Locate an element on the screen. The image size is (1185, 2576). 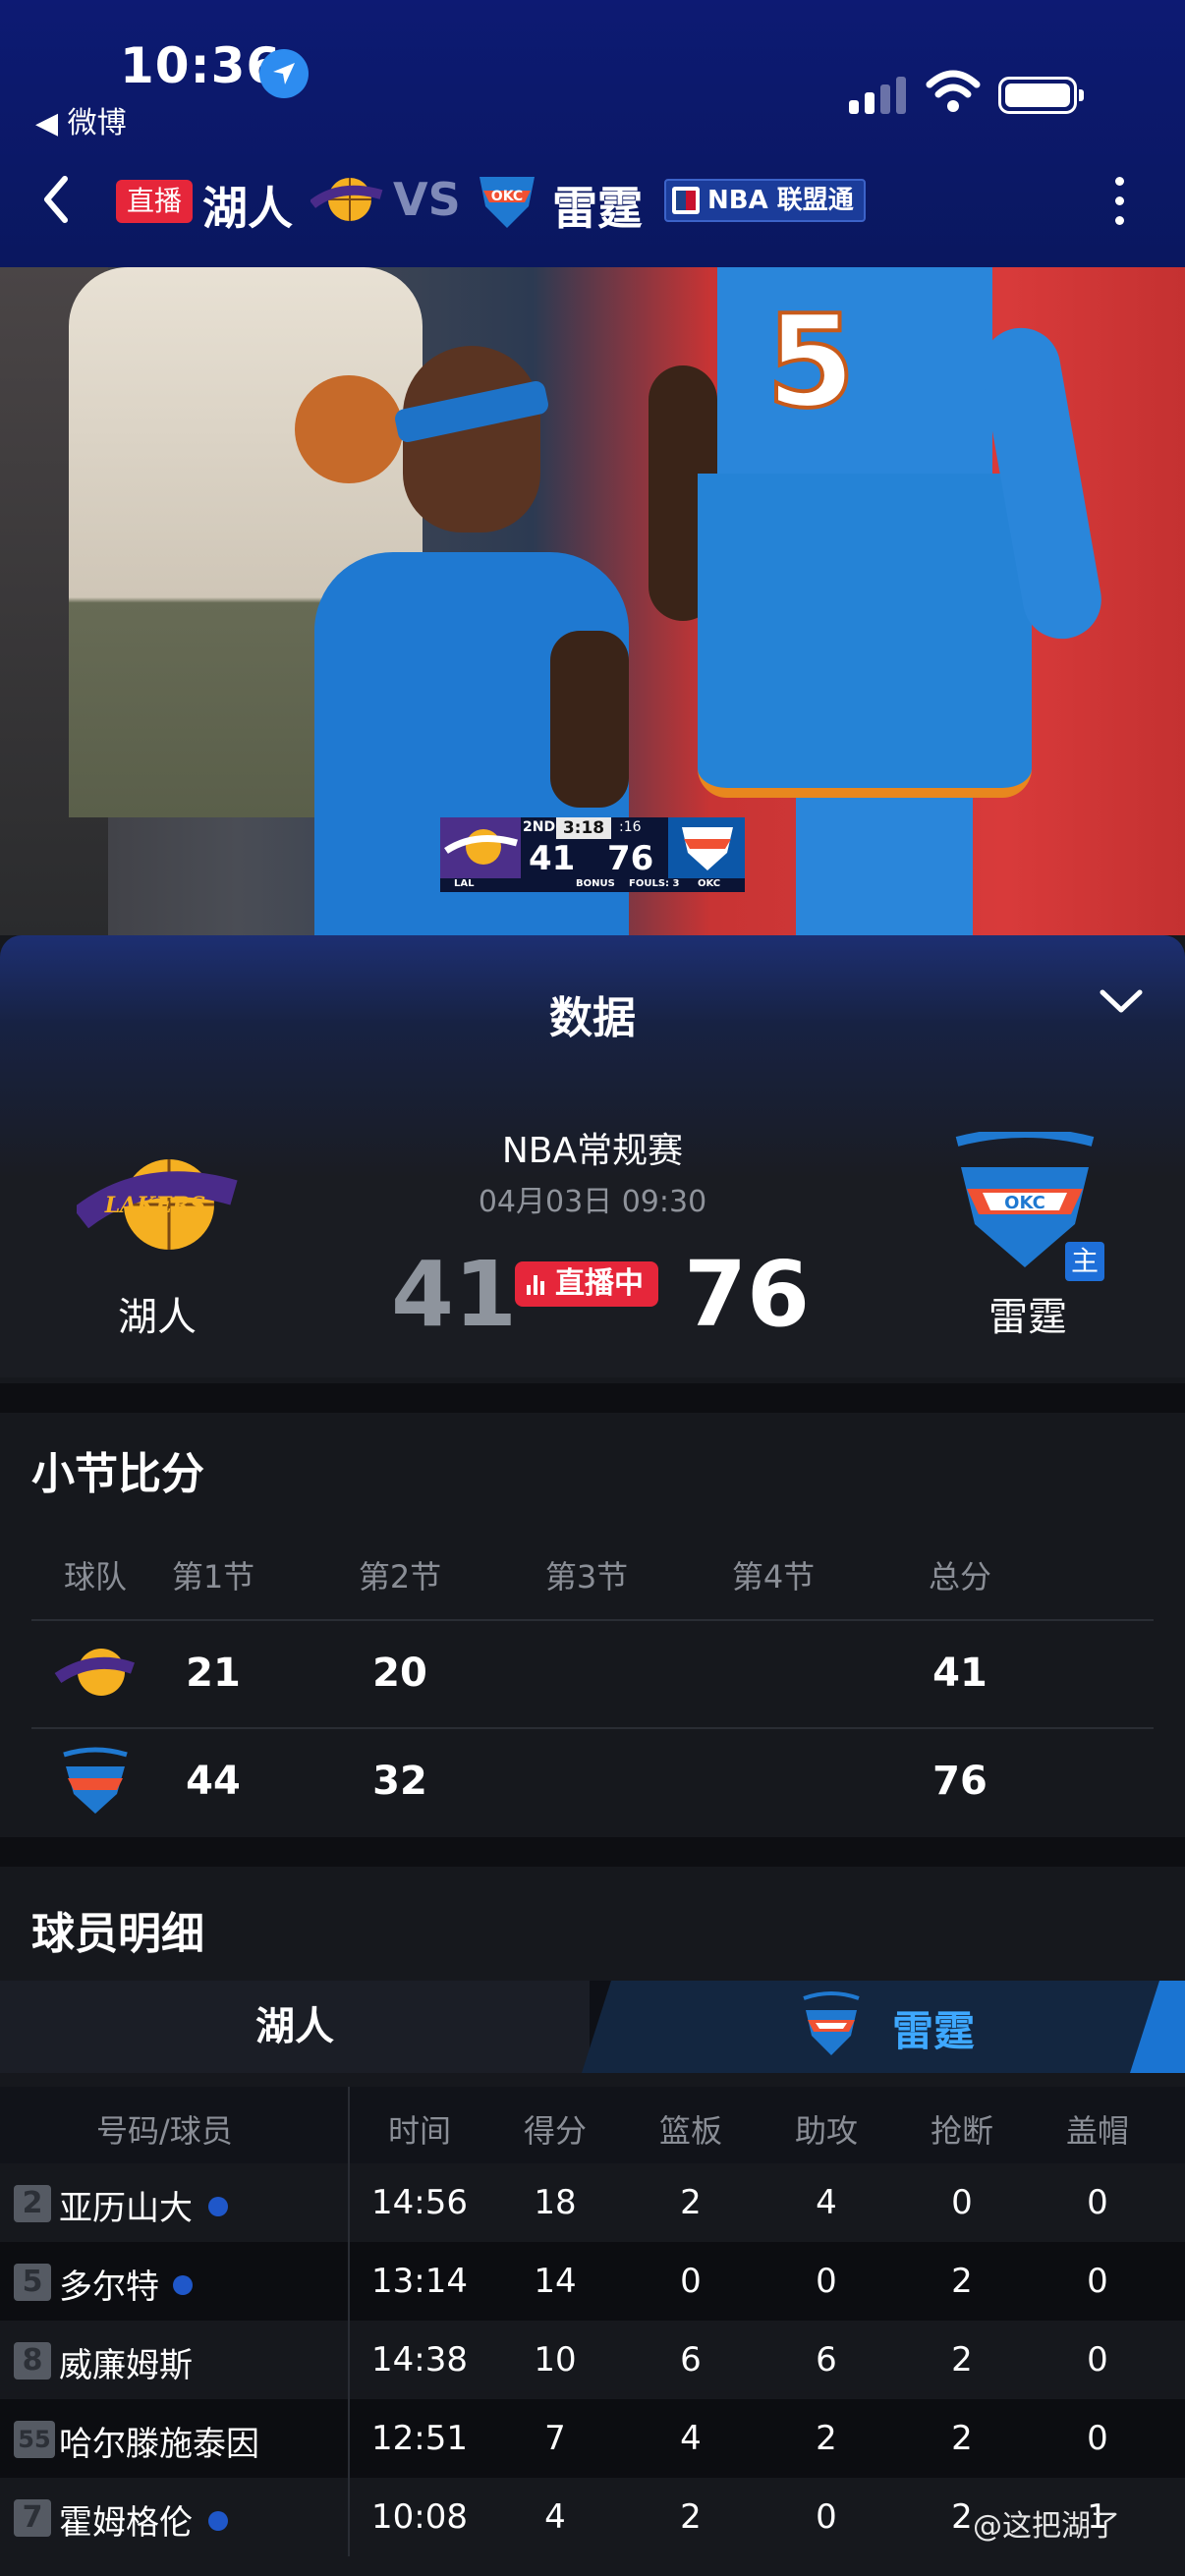
live-badge: 直播 is located at coordinates (154, 201).